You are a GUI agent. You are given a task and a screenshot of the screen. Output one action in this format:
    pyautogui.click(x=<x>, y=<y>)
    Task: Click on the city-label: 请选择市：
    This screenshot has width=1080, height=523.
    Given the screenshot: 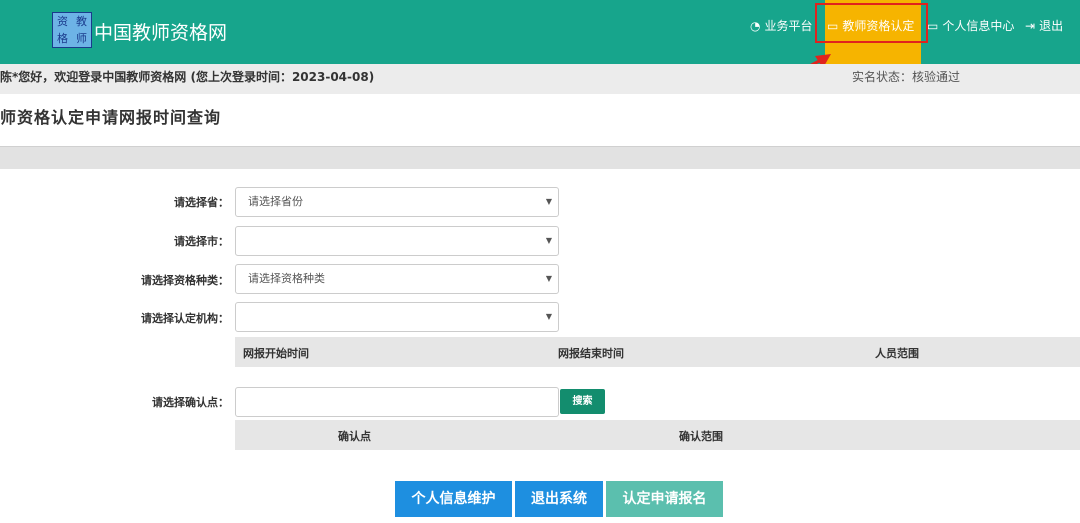 What is the action you would take?
    pyautogui.click(x=201, y=241)
    